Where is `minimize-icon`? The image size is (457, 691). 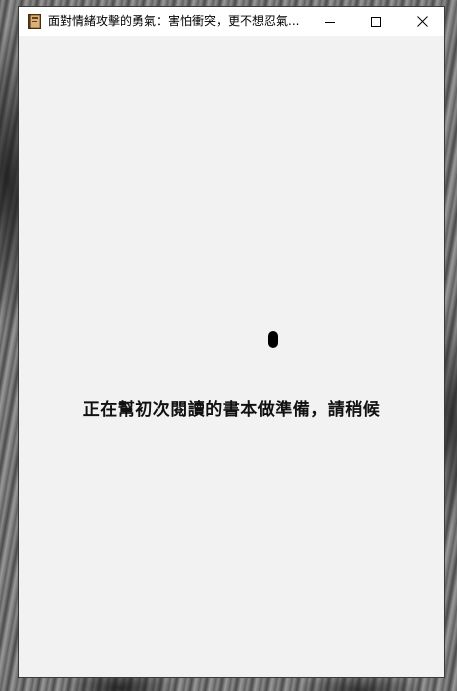
minimize-icon is located at coordinates (330, 21).